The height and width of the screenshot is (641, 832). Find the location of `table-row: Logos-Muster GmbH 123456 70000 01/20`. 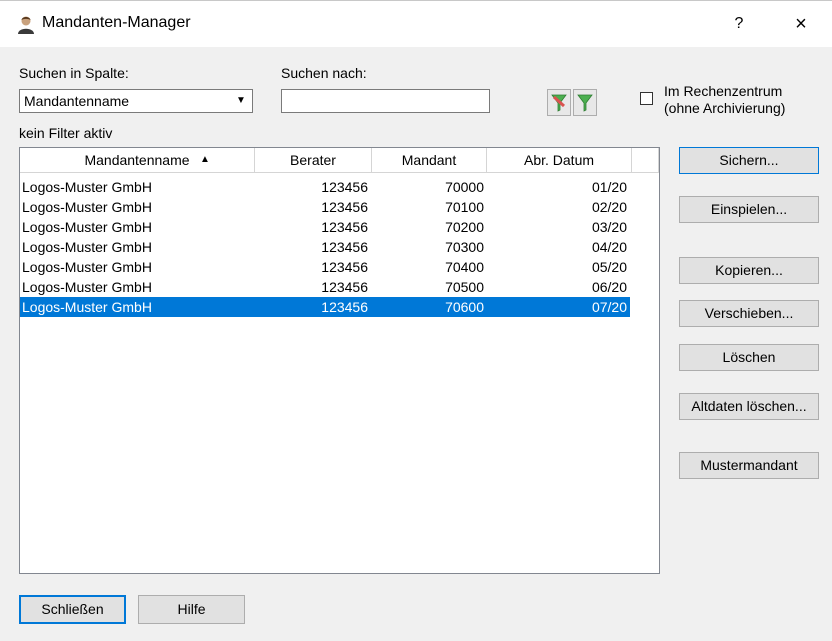

table-row: Logos-Muster GmbH 123456 70000 01/20 is located at coordinates (325, 187).